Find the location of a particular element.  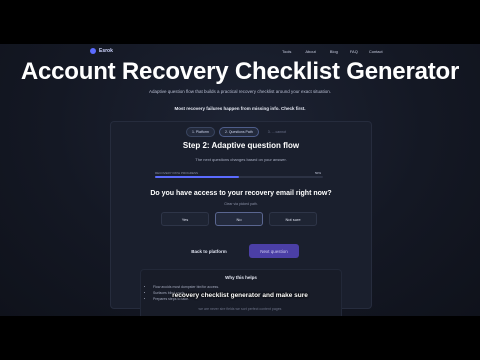

step-heading: Step 2: Adaptive question flow is located at coordinates (241, 145).